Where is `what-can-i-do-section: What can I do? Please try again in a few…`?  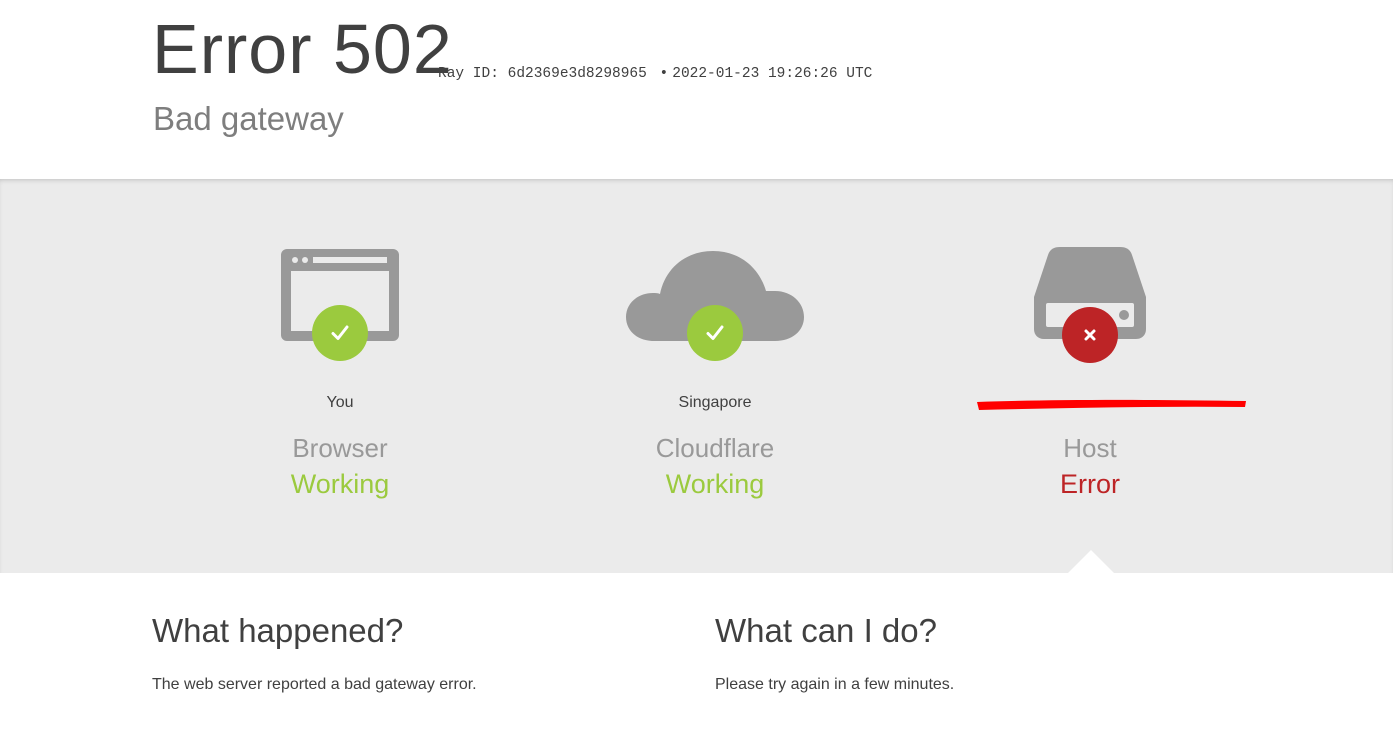
what-can-i-do-section: What can I do? Please try again in a few… is located at coordinates (975, 653).